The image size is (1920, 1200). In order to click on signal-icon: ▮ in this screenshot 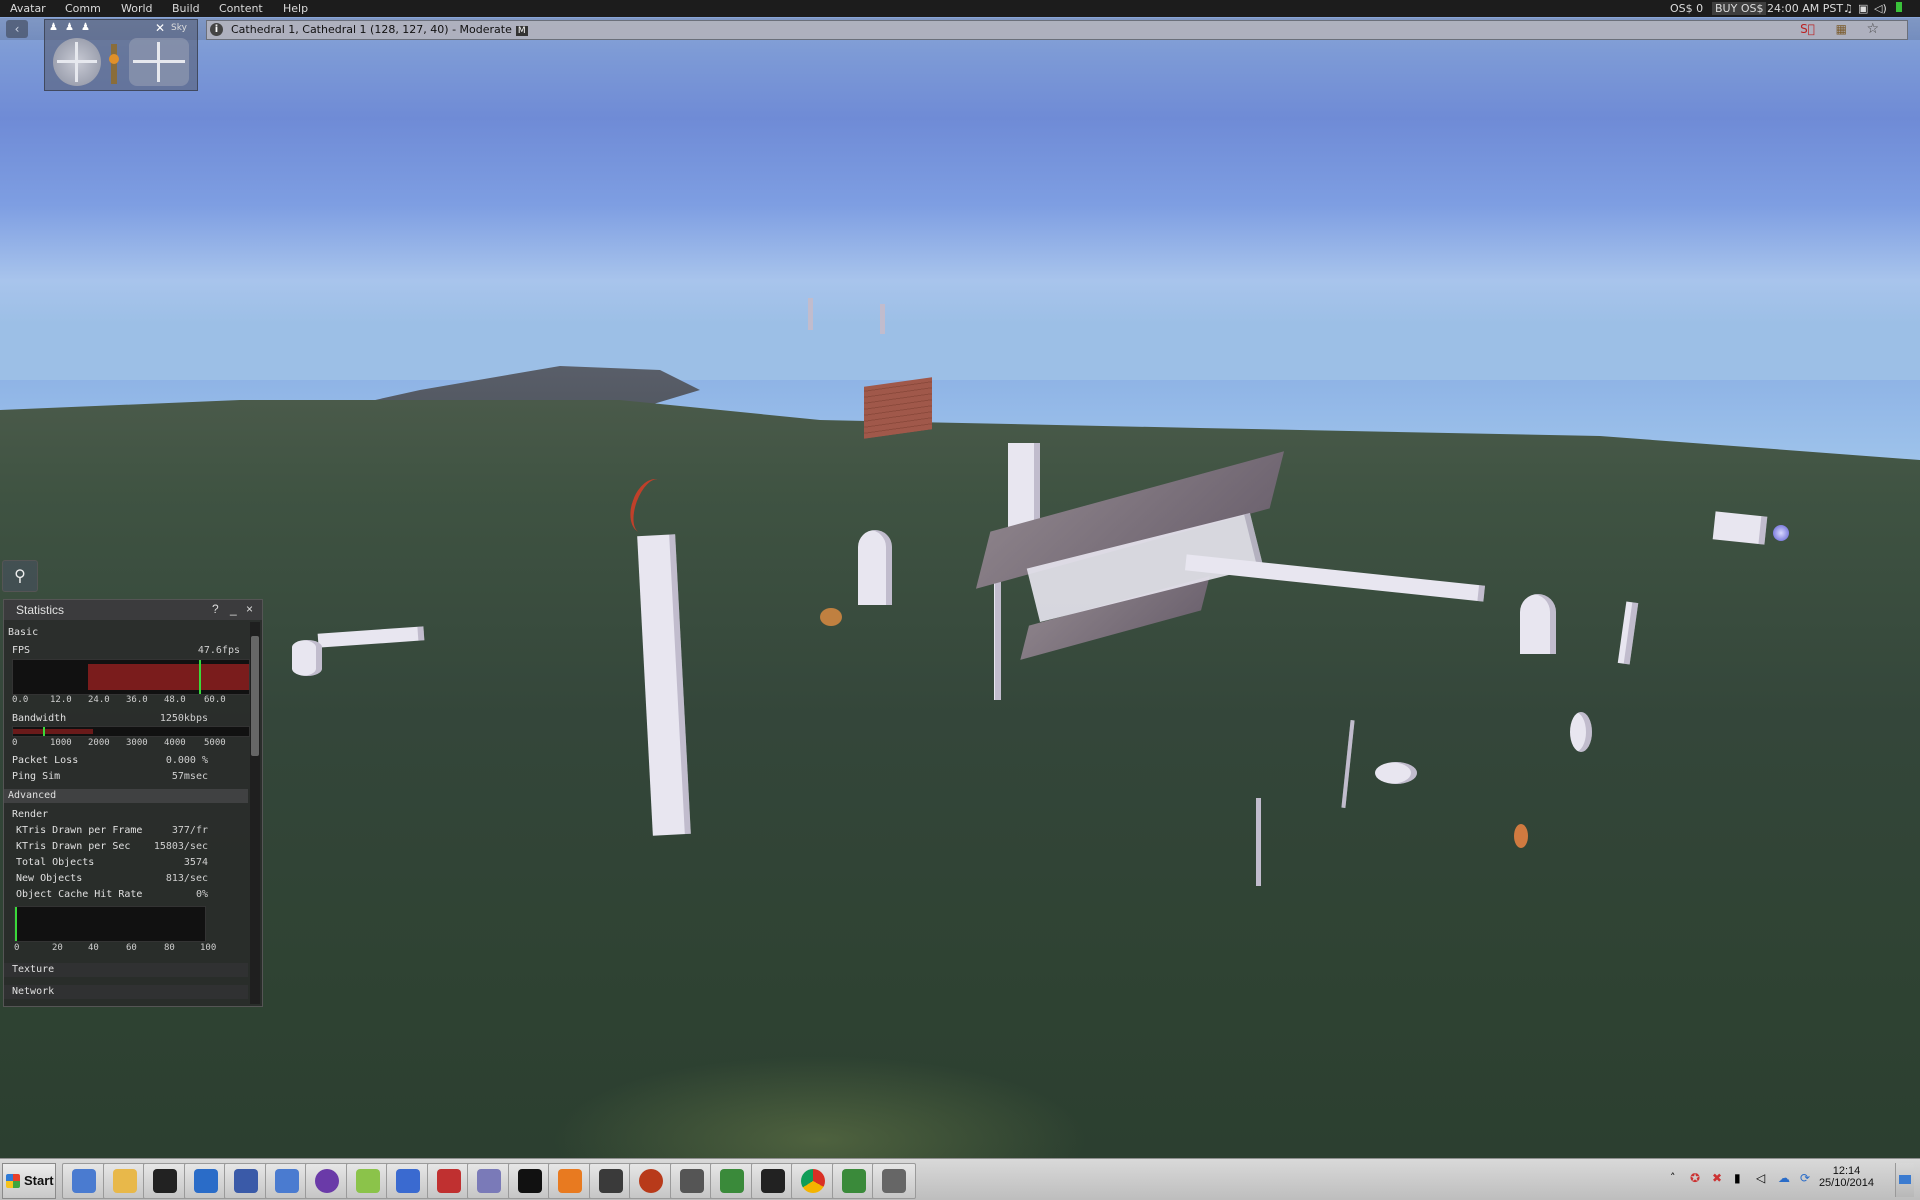, I will do `click(1737, 1178)`.